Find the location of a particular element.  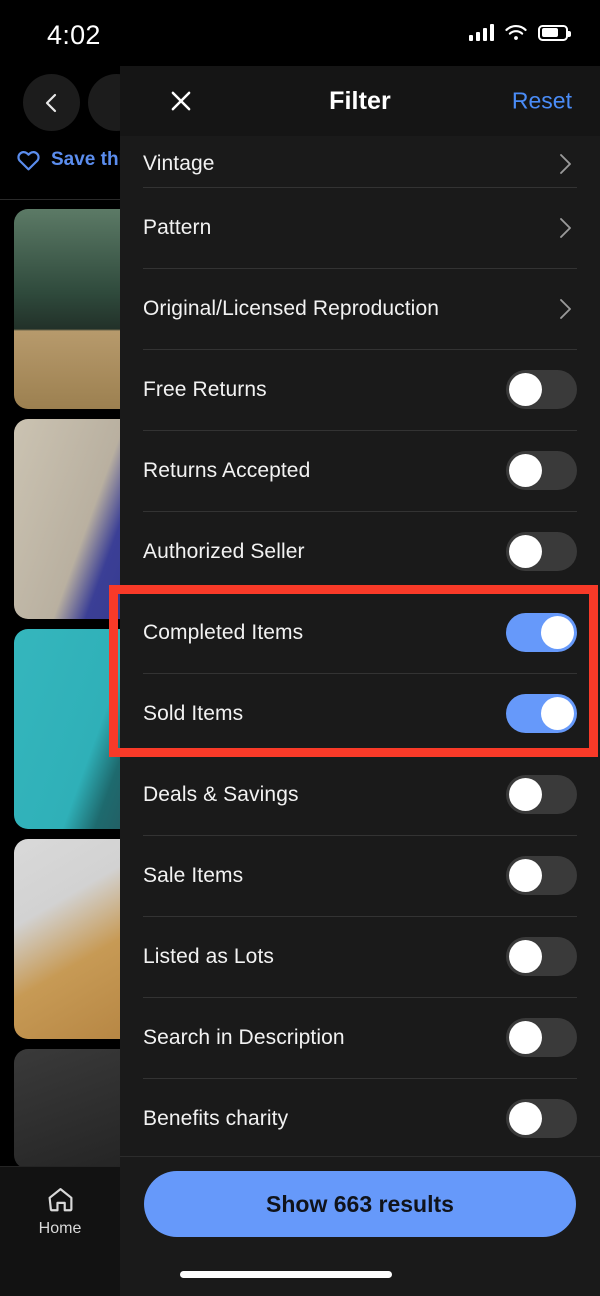

battery-icon is located at coordinates (554, 32).